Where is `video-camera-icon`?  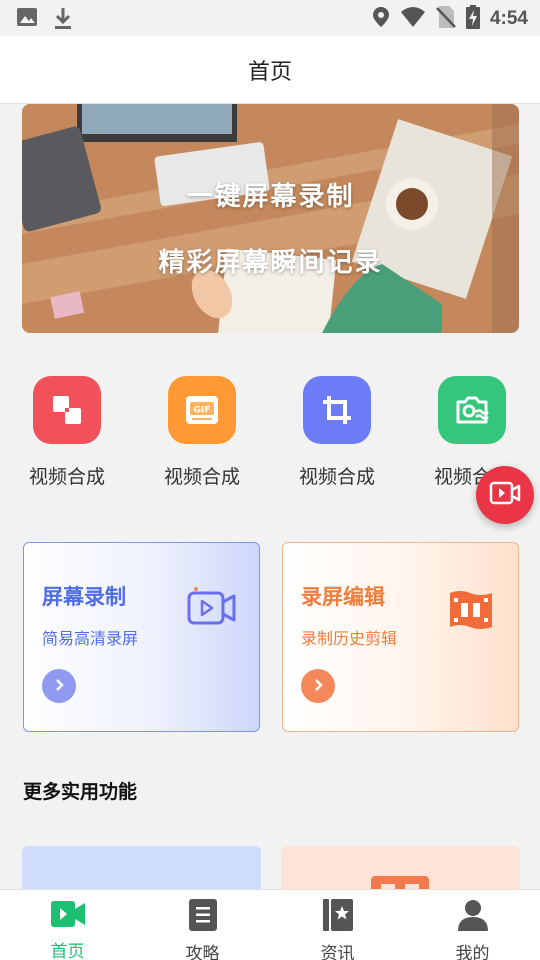
video-camera-icon is located at coordinates (505, 495).